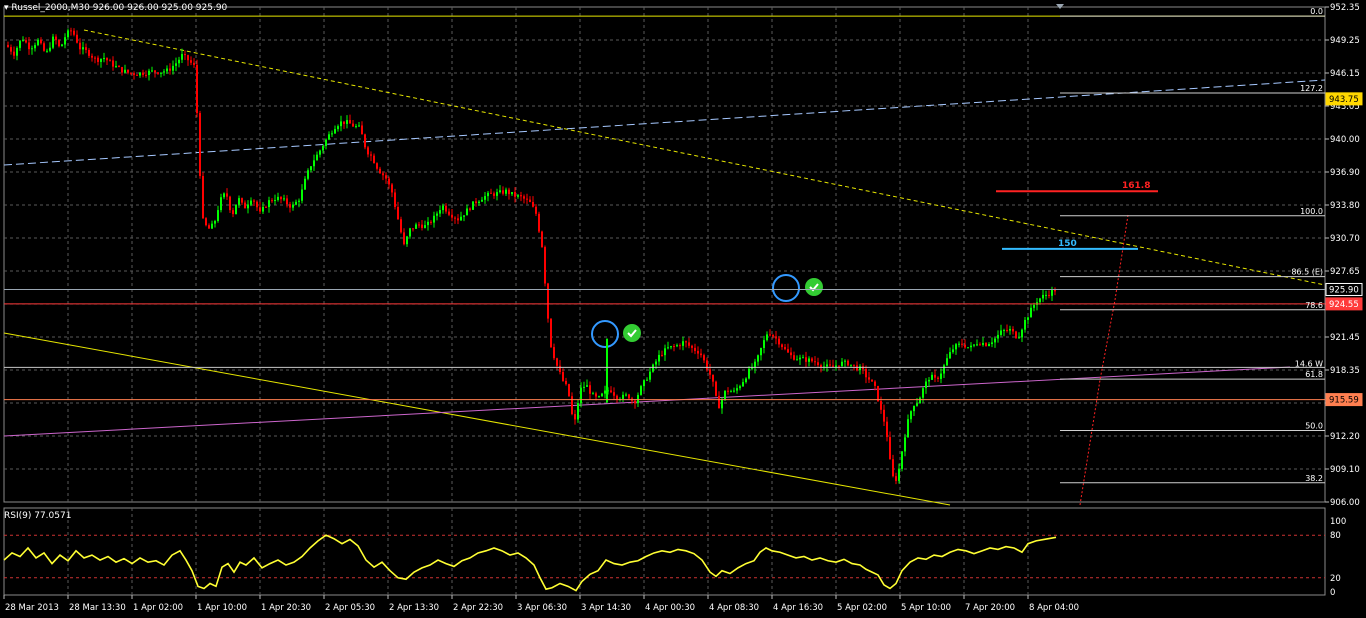  What do you see at coordinates (606, 608) in the screenshot?
I see `x-tick-label: 3 Apr 14:30` at bounding box center [606, 608].